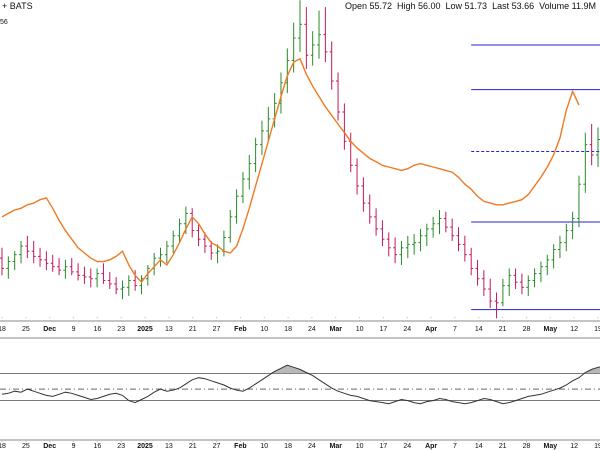 Image resolution: width=600 pixels, height=450 pixels. Describe the element at coordinates (97, 446) in the screenshot. I see `x-tick-label: 16` at that location.